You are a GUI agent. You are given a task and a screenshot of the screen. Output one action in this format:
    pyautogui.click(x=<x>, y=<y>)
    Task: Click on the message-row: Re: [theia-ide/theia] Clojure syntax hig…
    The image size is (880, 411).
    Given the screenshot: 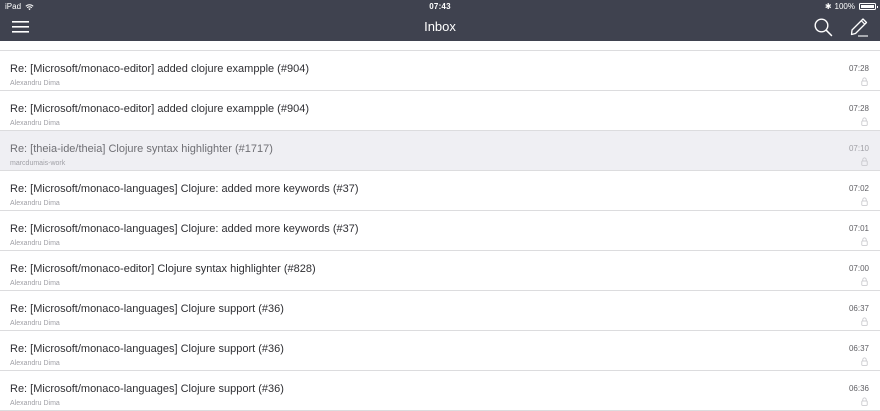 What is the action you would take?
    pyautogui.click(x=440, y=151)
    